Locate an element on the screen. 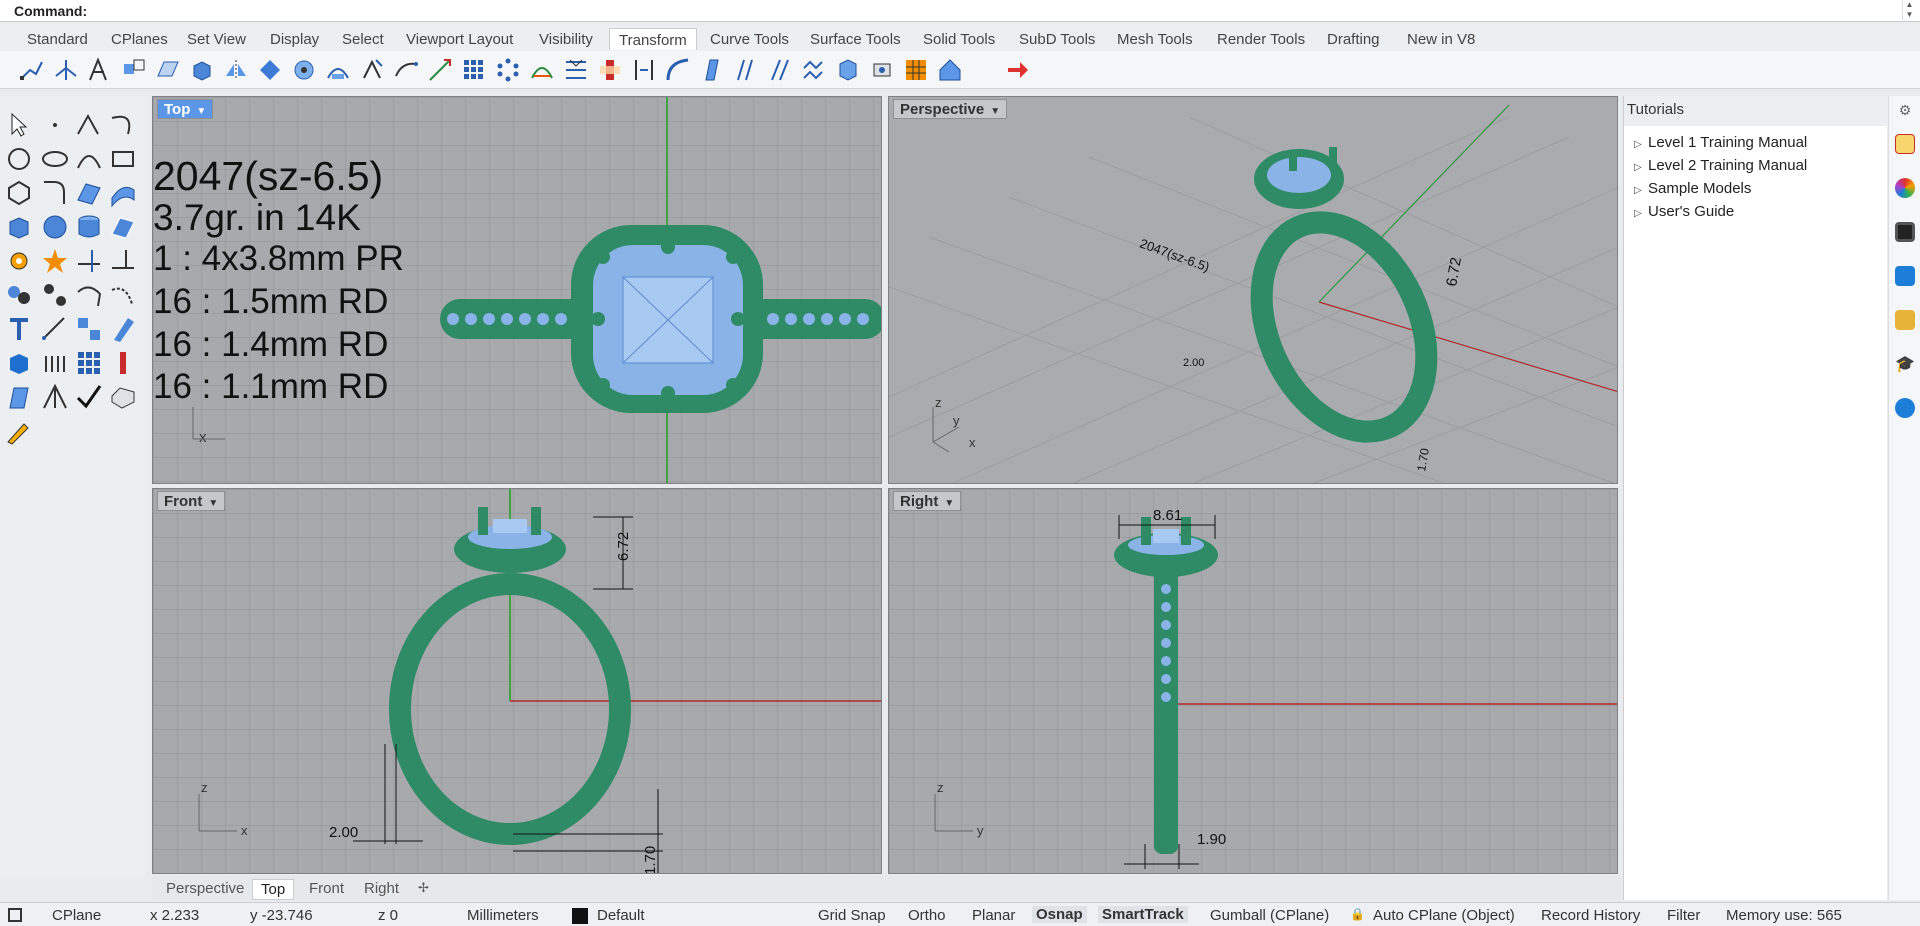 The image size is (1920, 926). mirror-icon is located at coordinates (236, 70).